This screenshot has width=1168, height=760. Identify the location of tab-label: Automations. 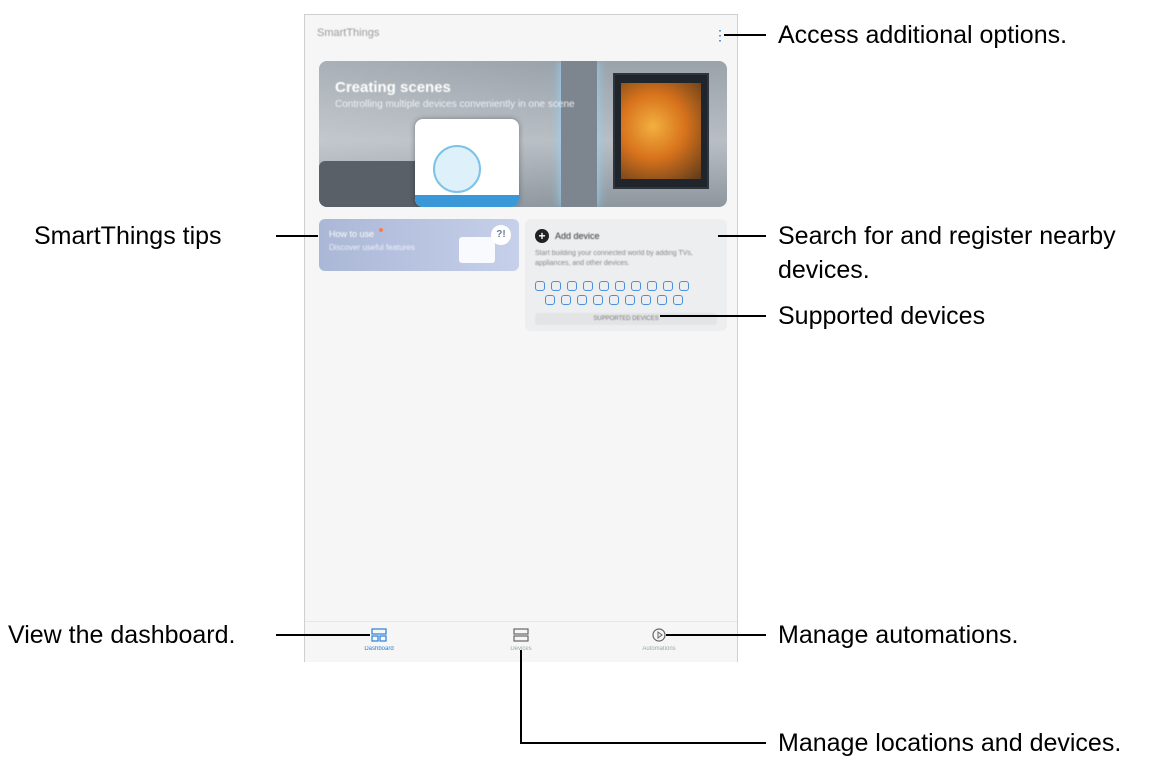
(659, 649).